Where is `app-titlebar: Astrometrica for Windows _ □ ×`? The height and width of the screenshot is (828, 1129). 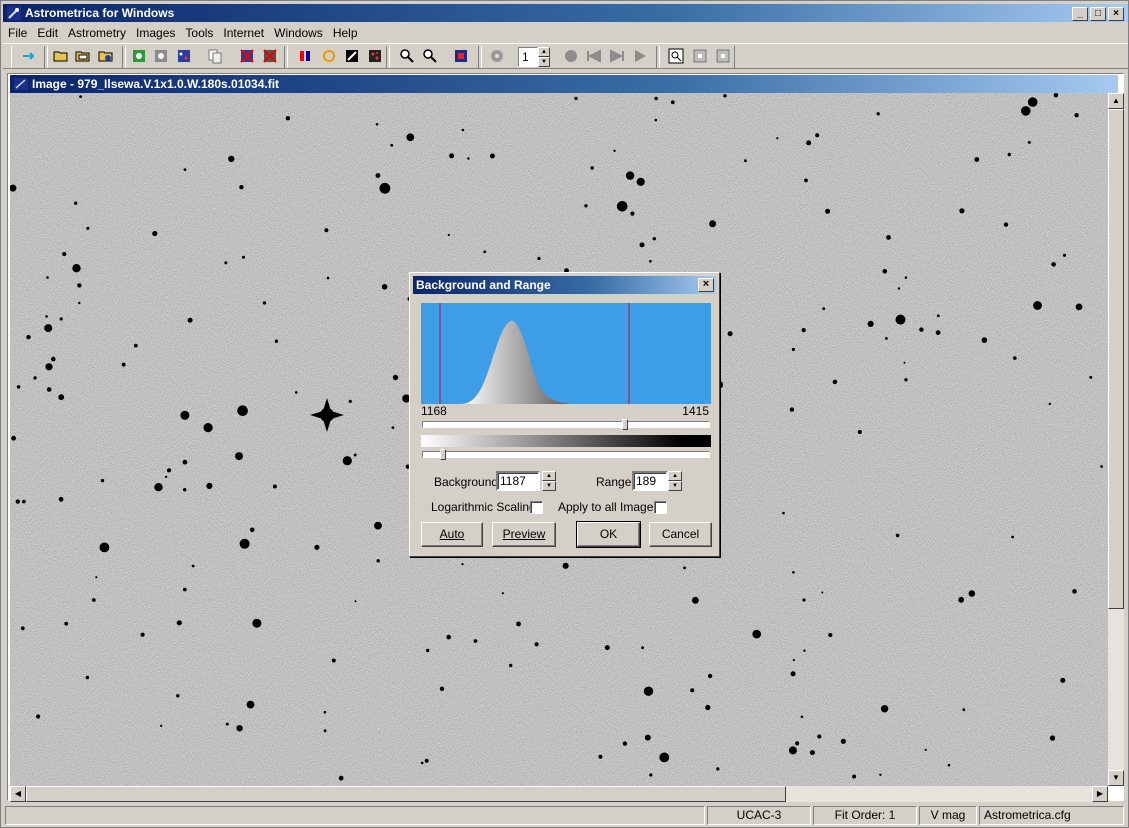 app-titlebar: Astrometrica for Windows _ □ × is located at coordinates (565, 13).